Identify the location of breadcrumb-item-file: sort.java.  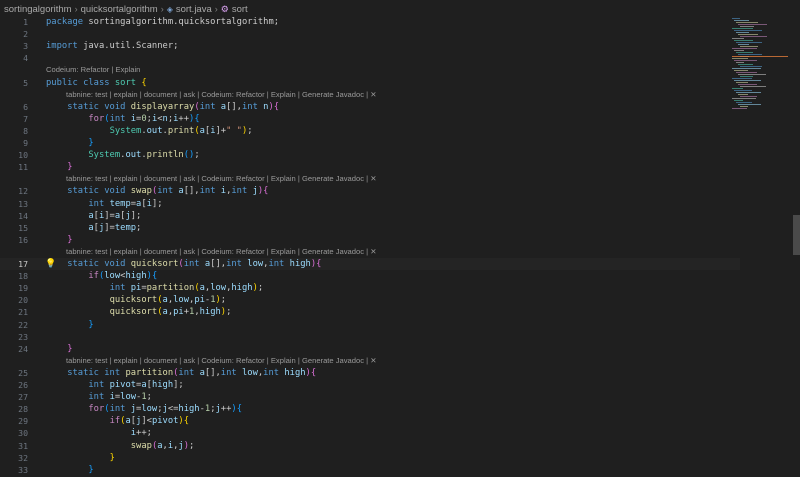
(194, 9).